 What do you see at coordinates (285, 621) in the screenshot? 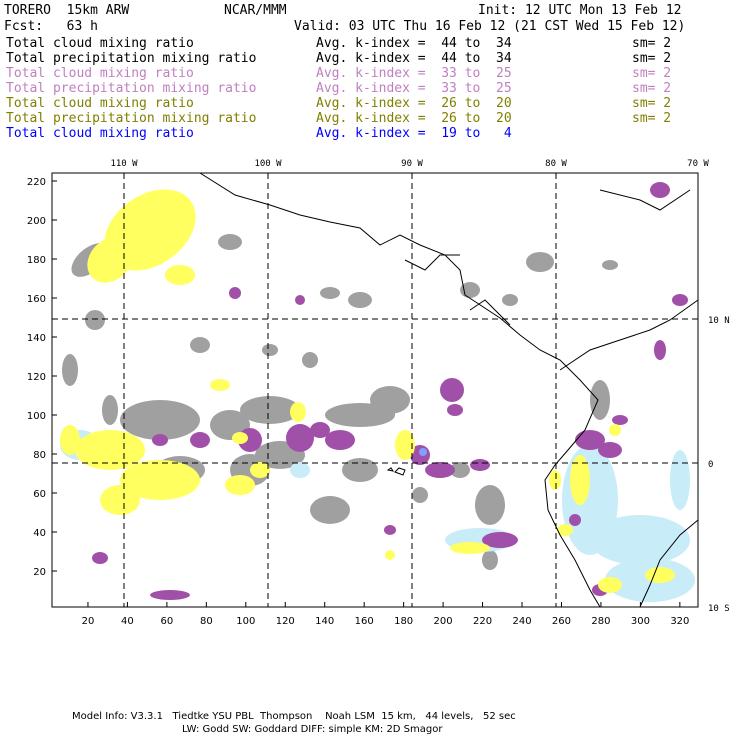
I see `x-tick-label: 120` at bounding box center [285, 621].